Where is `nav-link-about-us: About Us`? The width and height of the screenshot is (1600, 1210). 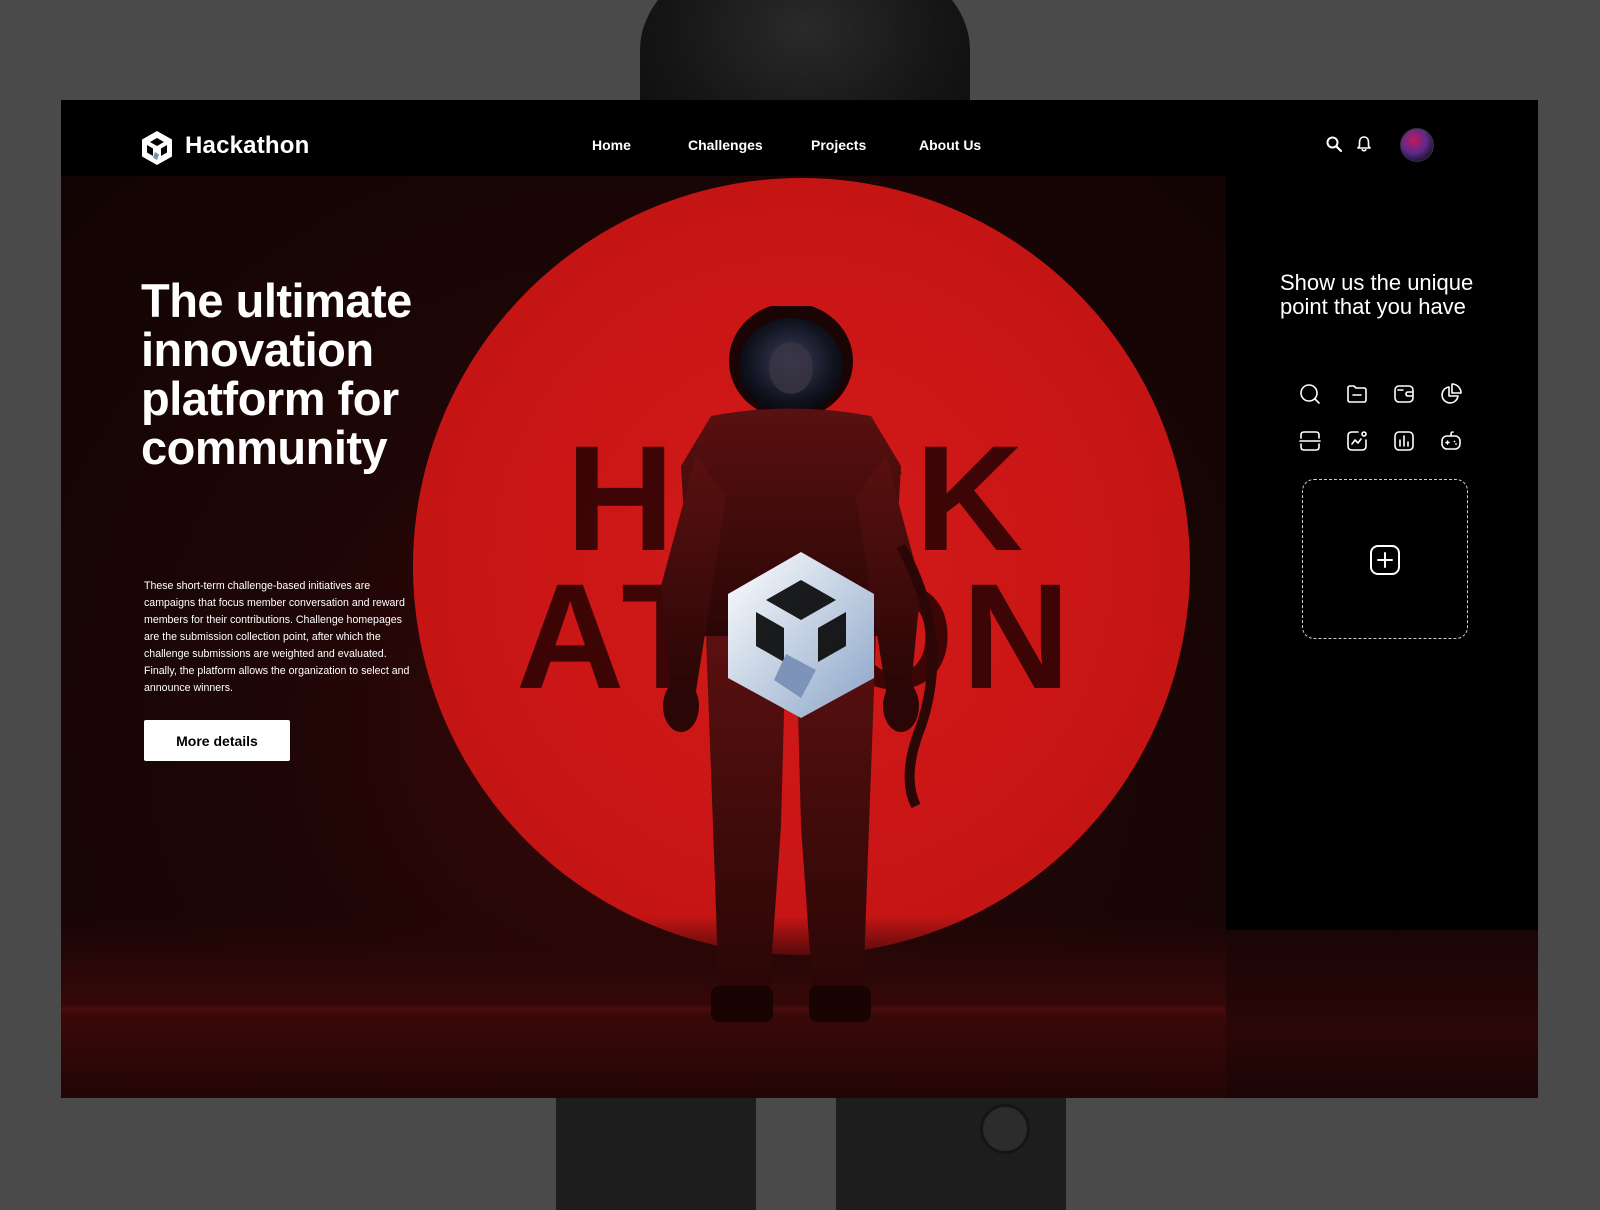
nav-link-about-us: About Us is located at coordinates (950, 145).